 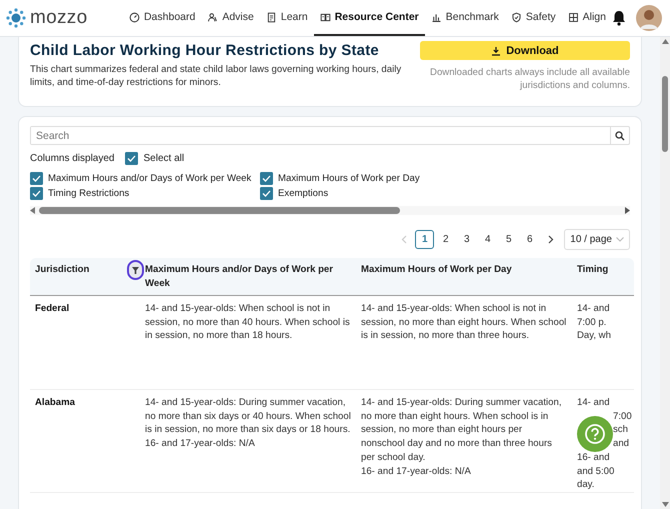 What do you see at coordinates (466, 239) in the screenshot?
I see `page-number: 3` at bounding box center [466, 239].